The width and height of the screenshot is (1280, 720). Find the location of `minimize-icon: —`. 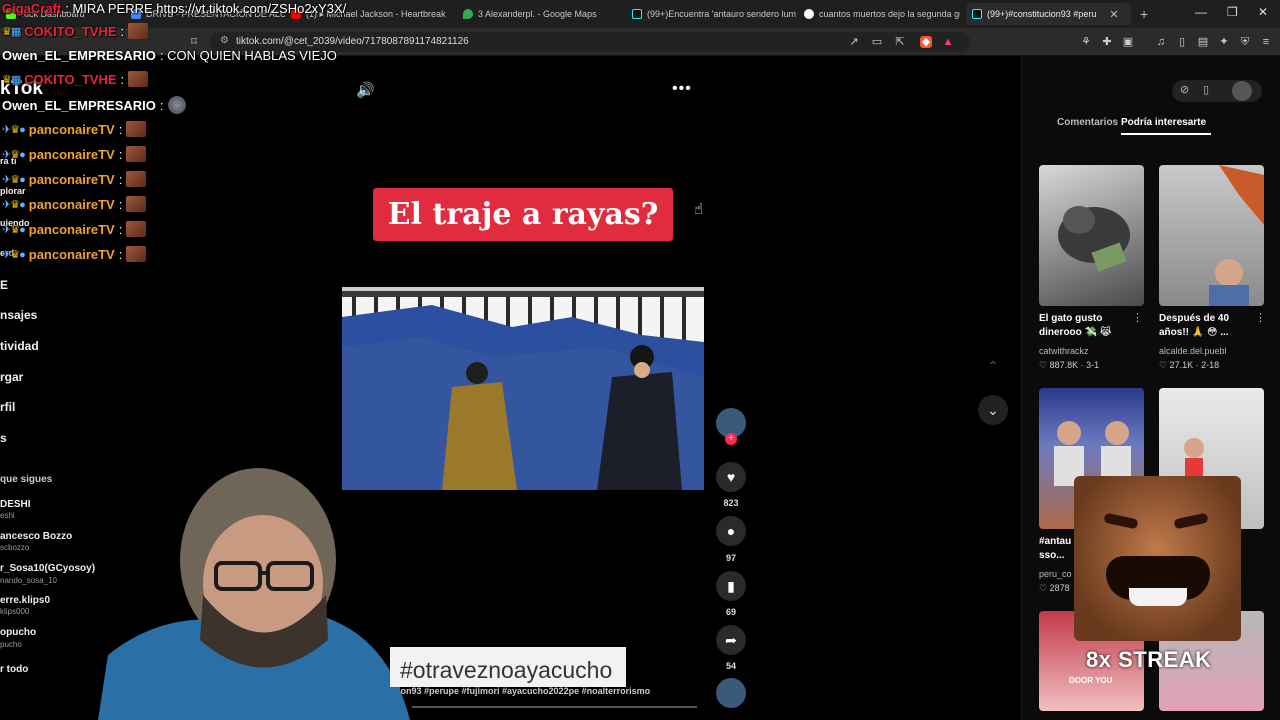

minimize-icon: — is located at coordinates (1201, 12).